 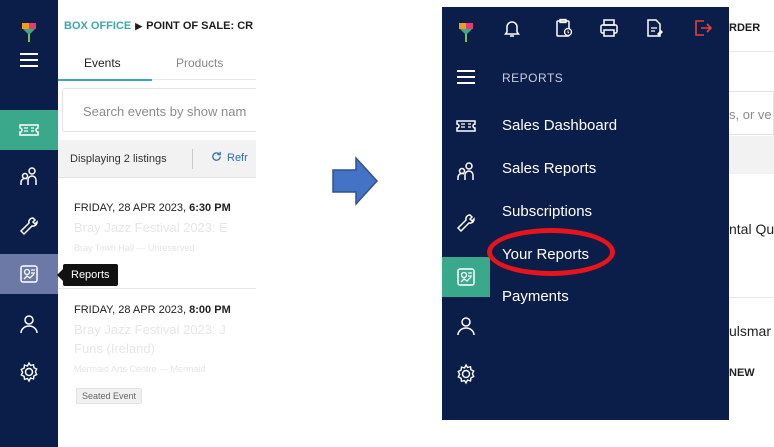 What do you see at coordinates (533, 78) in the screenshot?
I see `menu-header: REPORTS` at bounding box center [533, 78].